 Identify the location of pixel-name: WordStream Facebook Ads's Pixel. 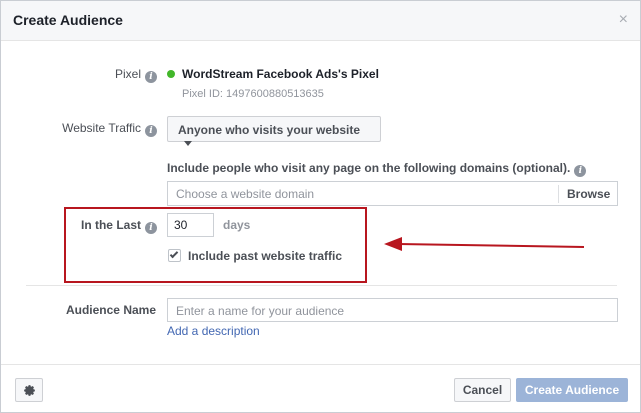
(280, 74).